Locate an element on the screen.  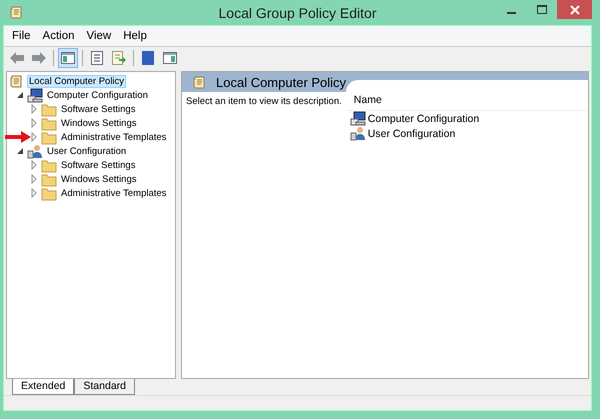
menu-item: Action is located at coordinates (58, 36).